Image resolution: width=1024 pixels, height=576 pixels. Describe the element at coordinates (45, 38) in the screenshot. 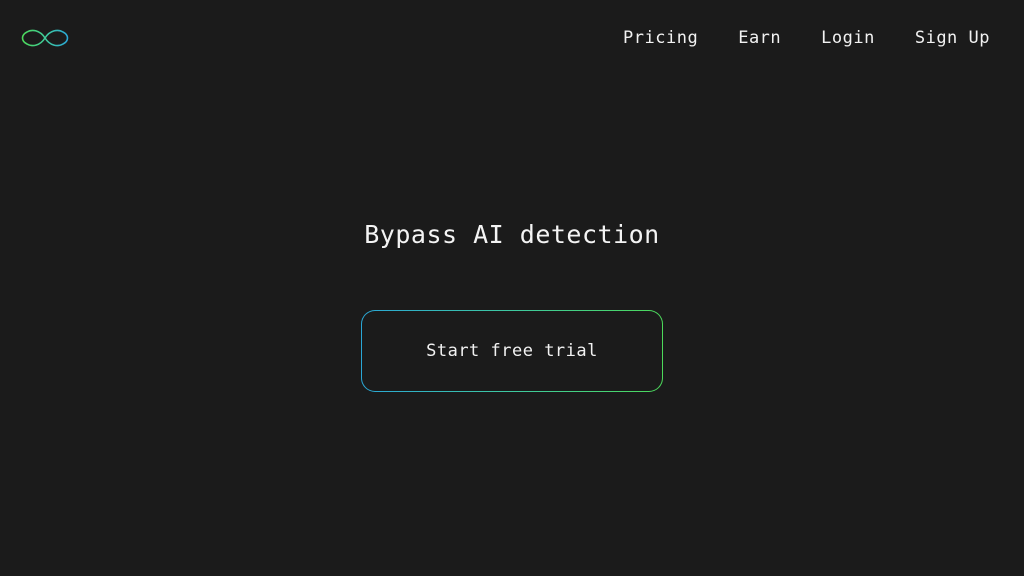

I see `infinity-icon` at that location.